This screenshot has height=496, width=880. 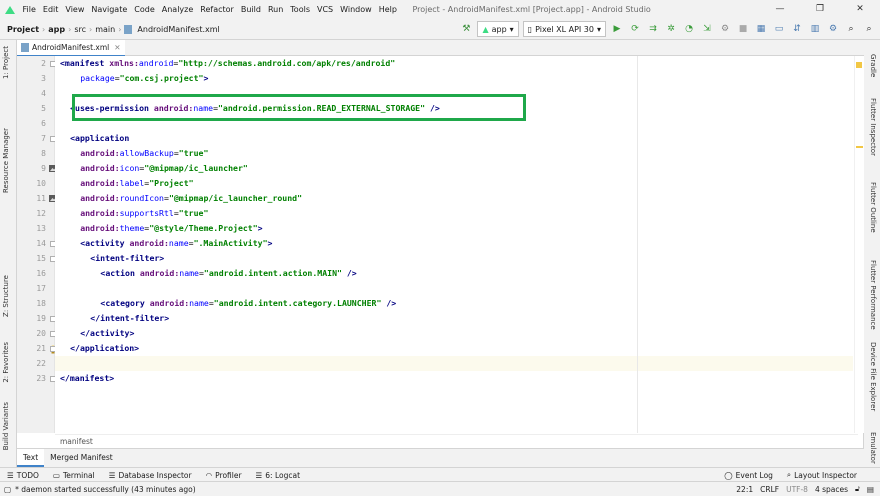 What do you see at coordinates (31, 273) in the screenshot?
I see `line-number: 16` at bounding box center [31, 273].